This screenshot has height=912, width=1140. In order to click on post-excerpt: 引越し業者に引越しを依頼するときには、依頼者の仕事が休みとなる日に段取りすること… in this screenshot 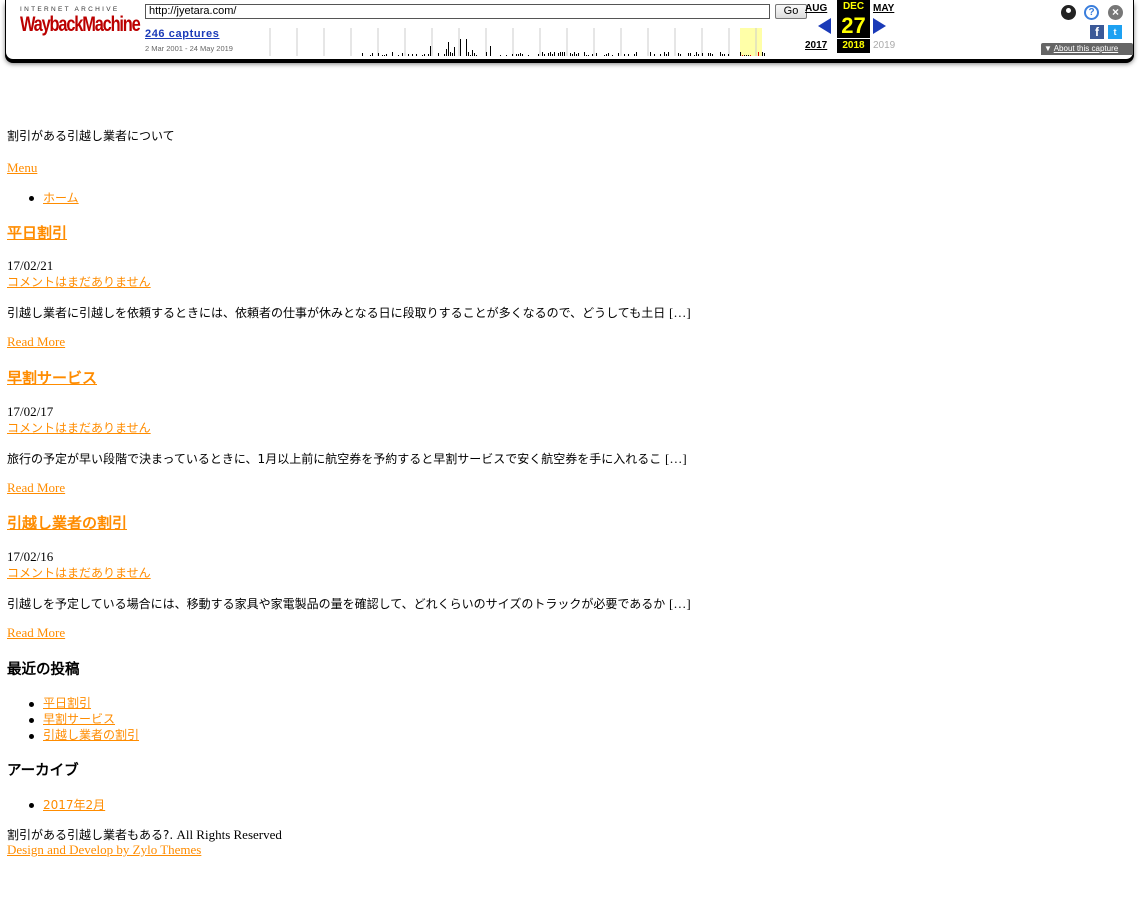, I will do `click(349, 312)`.